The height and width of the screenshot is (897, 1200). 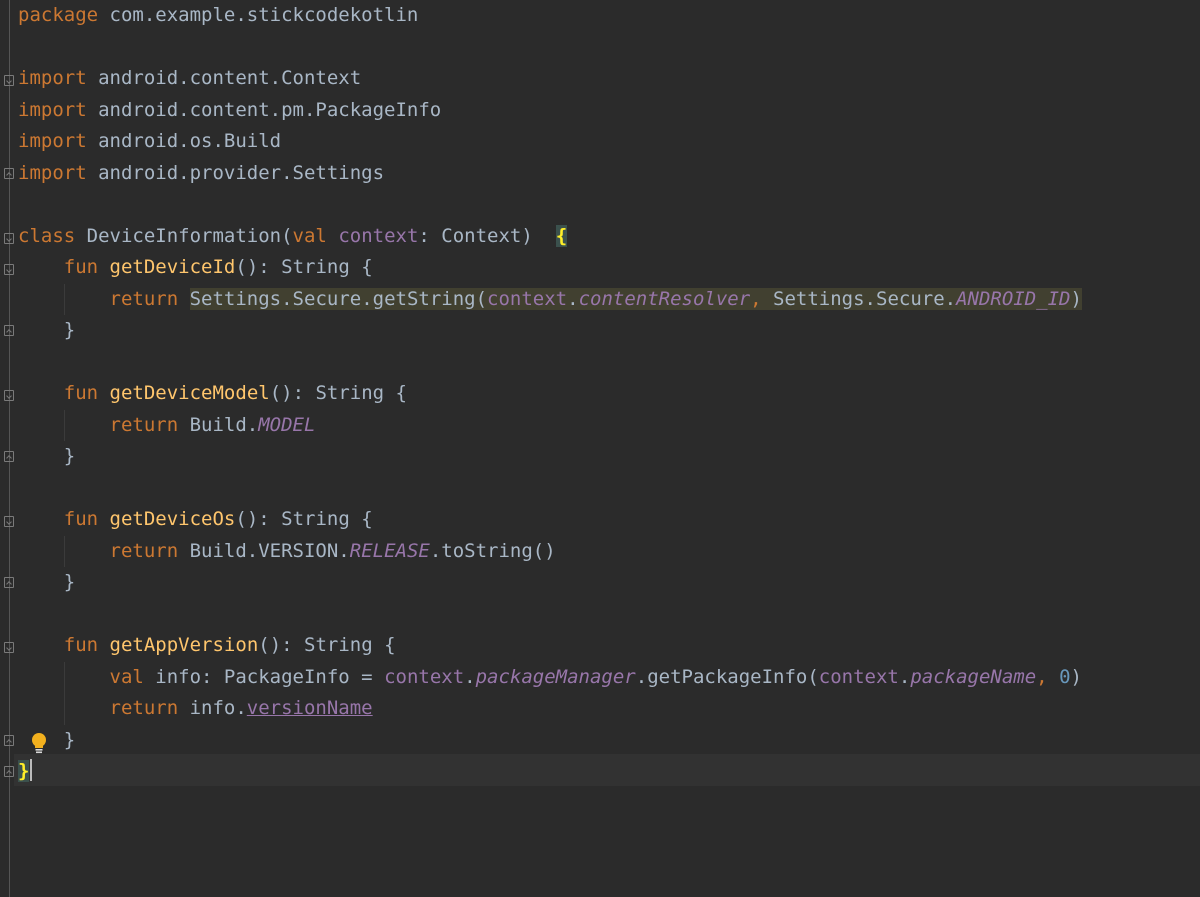 I want to click on code-token: : Context), so click(x=487, y=235).